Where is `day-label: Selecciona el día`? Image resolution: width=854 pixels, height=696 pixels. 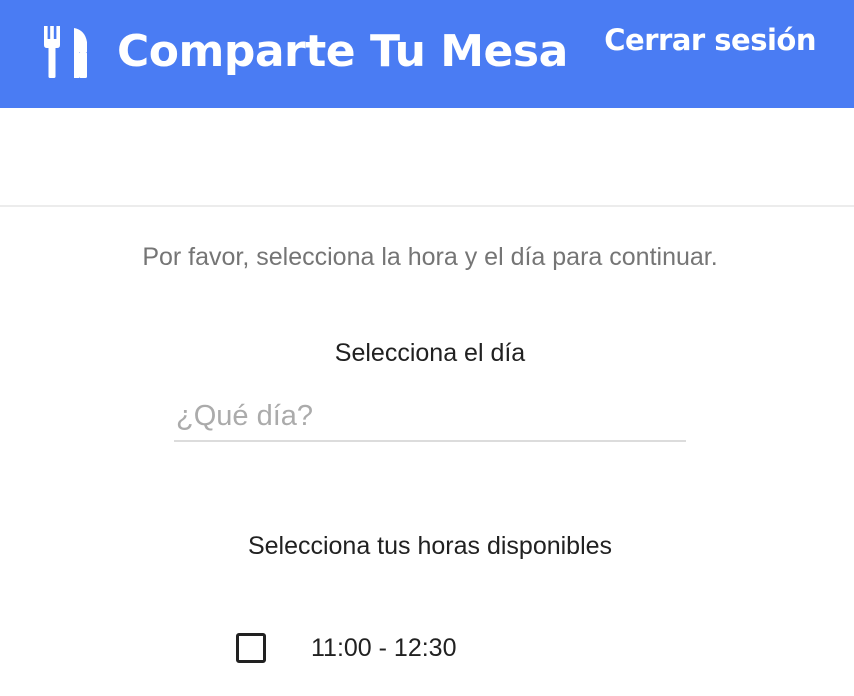
day-label: Selecciona el día is located at coordinates (430, 353).